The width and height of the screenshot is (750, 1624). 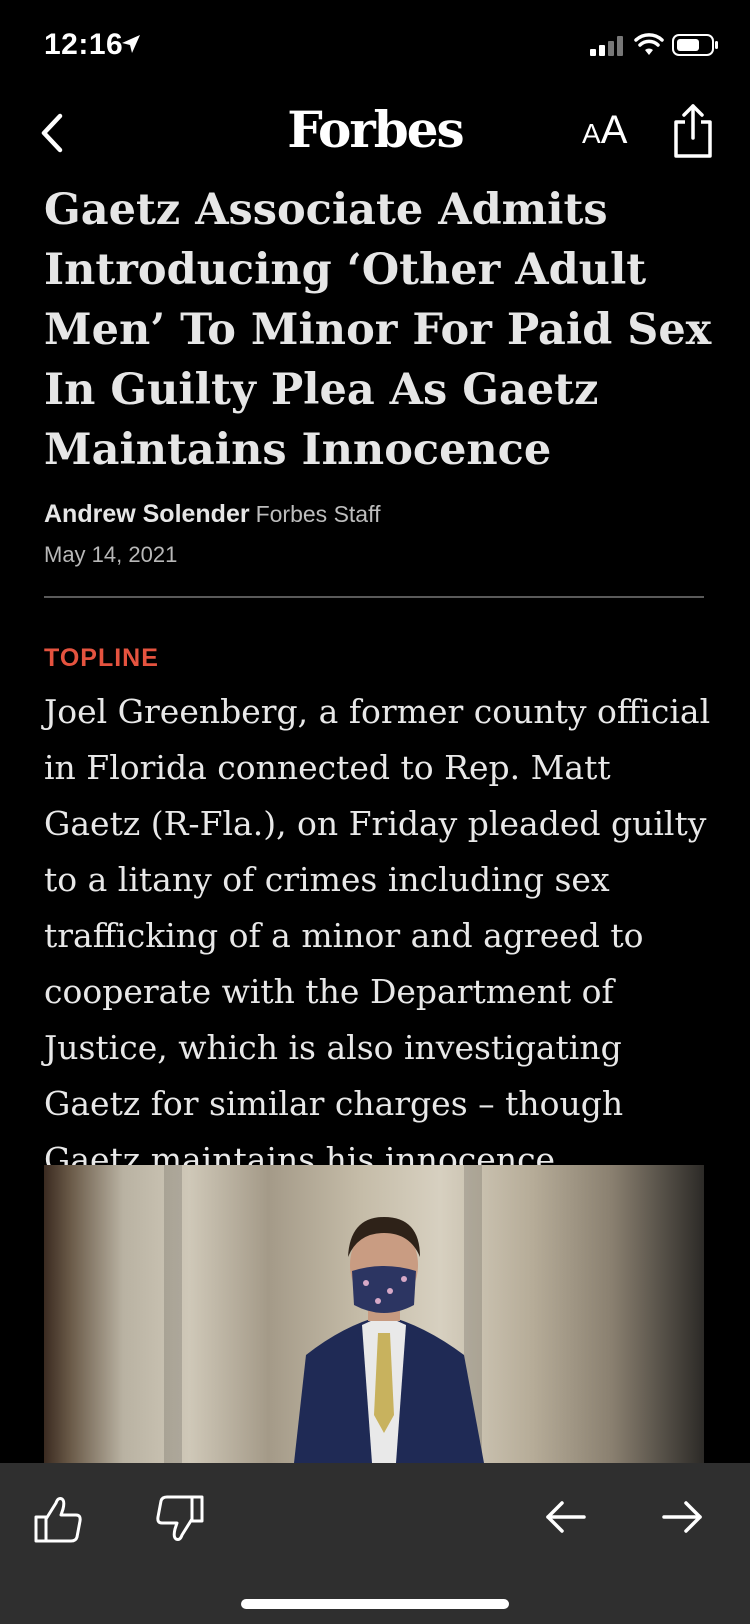 What do you see at coordinates (375, 1604) in the screenshot?
I see `home-indicator` at bounding box center [375, 1604].